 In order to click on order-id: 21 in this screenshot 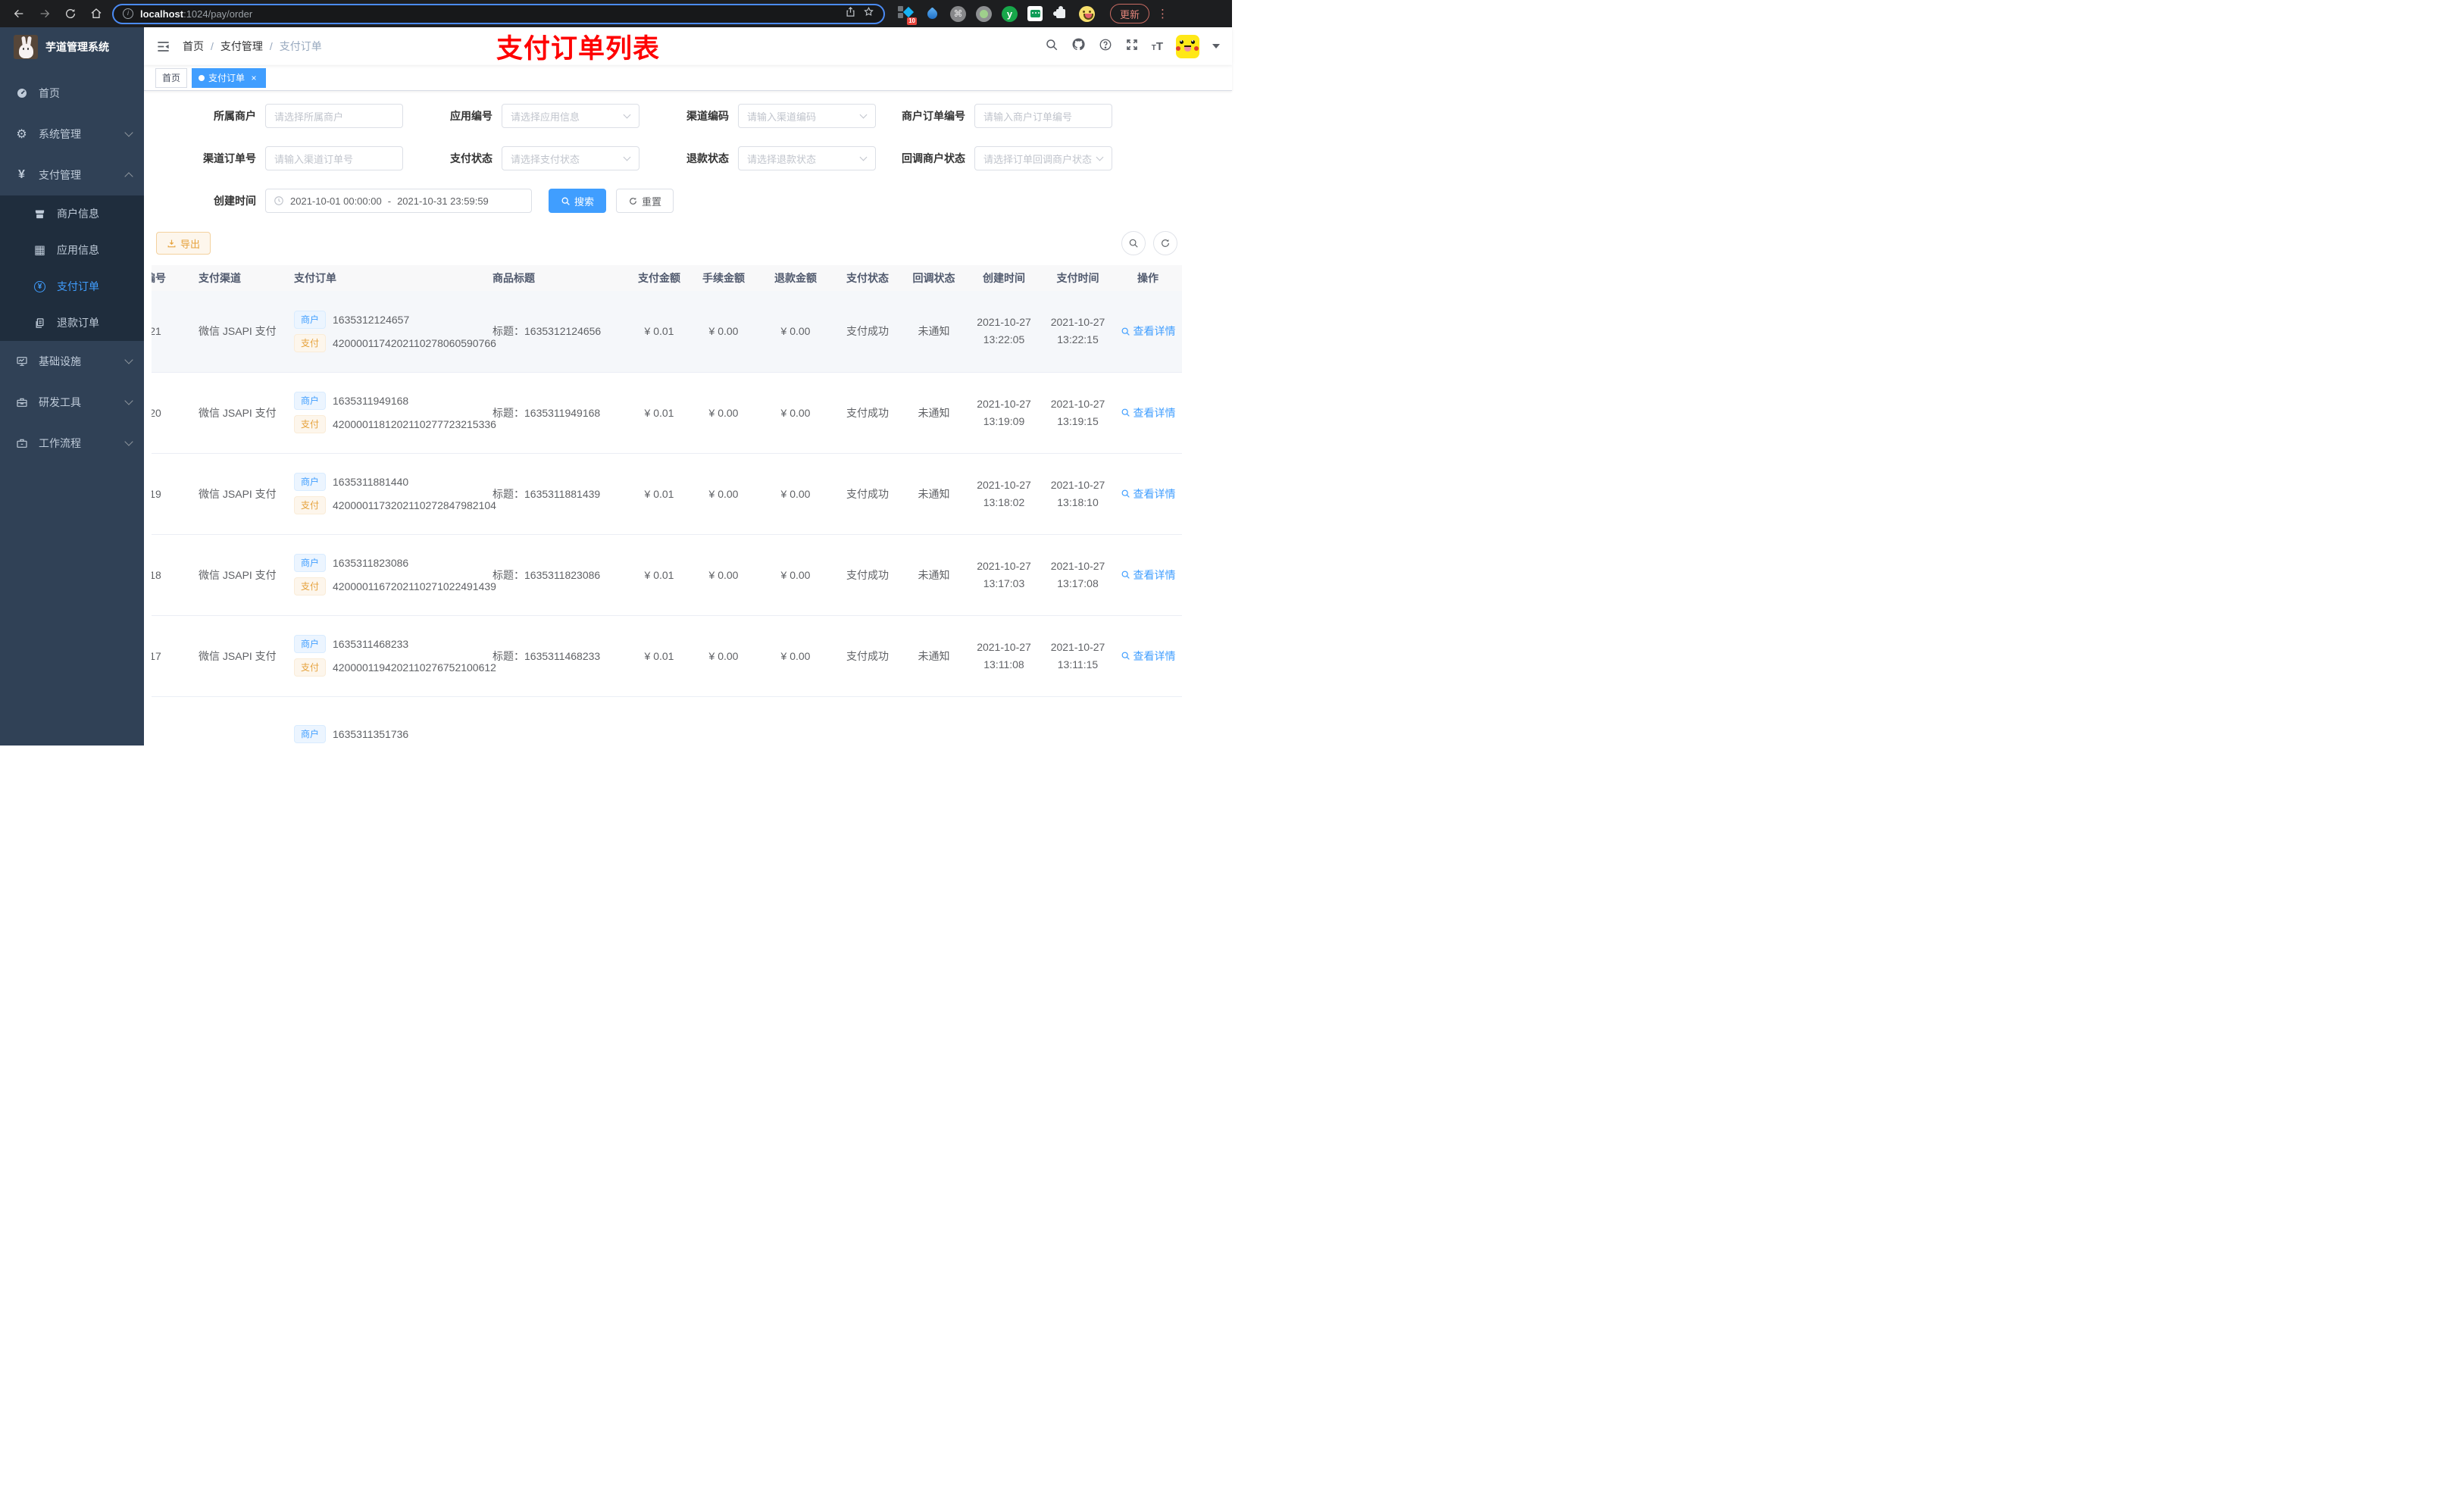, I will do `click(167, 332)`.